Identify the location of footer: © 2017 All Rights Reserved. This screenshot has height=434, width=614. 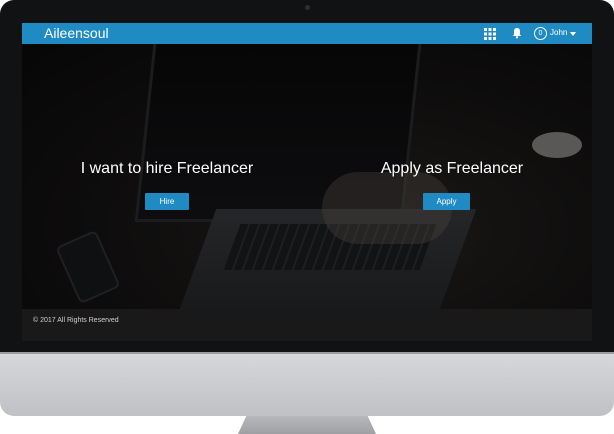
(307, 325).